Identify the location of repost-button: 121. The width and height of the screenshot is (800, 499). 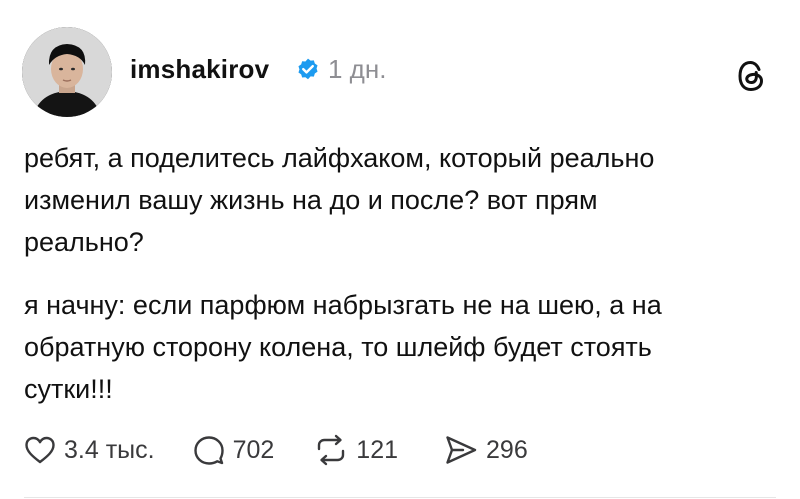
(356, 450).